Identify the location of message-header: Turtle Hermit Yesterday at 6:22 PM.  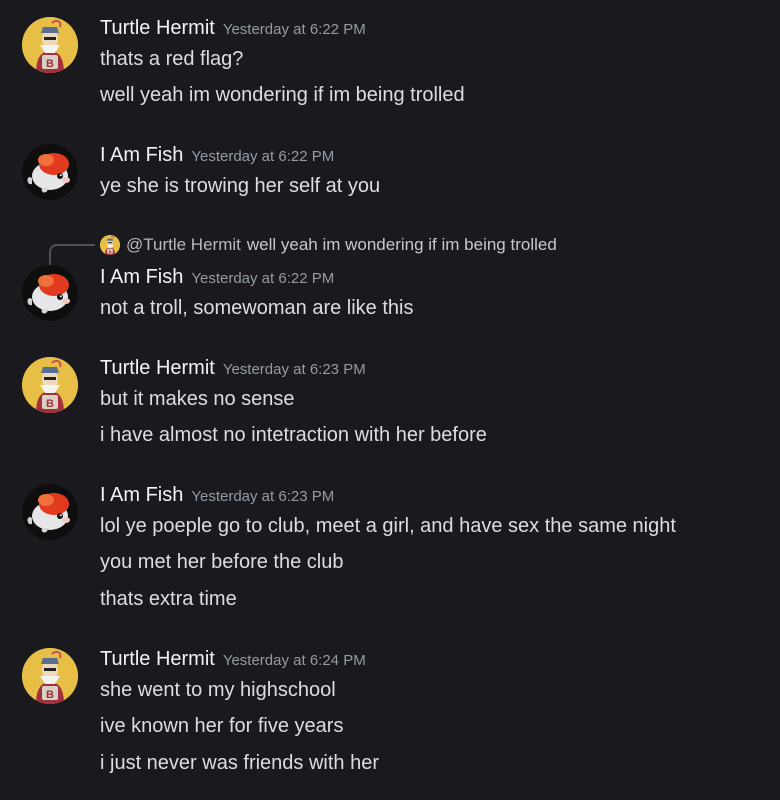
(233, 28).